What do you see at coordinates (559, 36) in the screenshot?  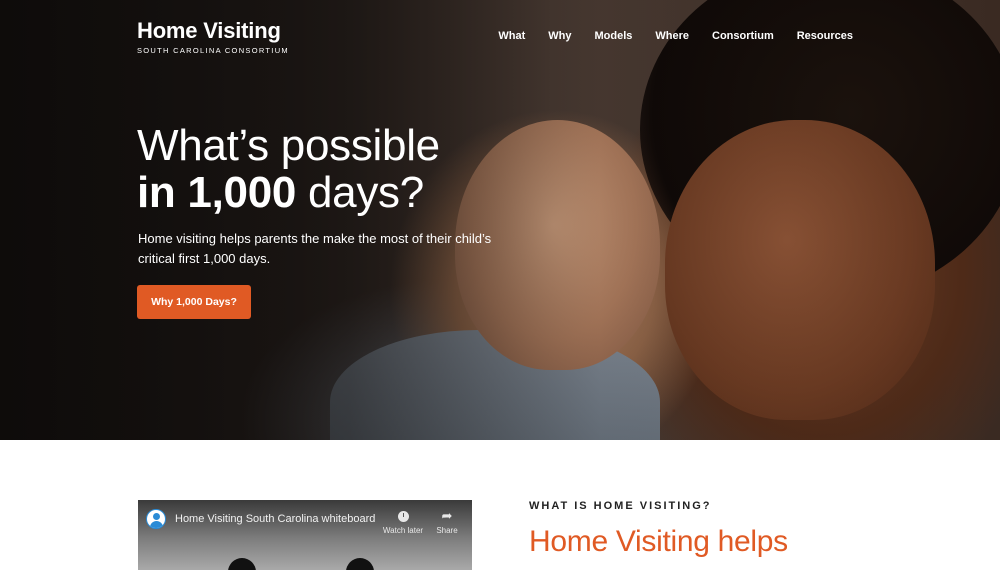 I see `nav-item-why: Why` at bounding box center [559, 36].